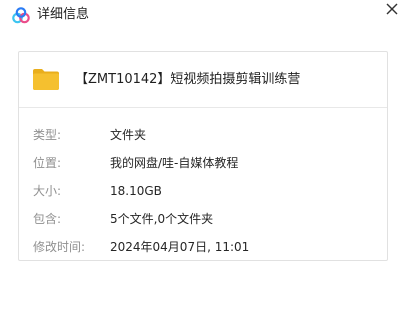  I want to click on detail-label: 包含:, so click(47, 219).